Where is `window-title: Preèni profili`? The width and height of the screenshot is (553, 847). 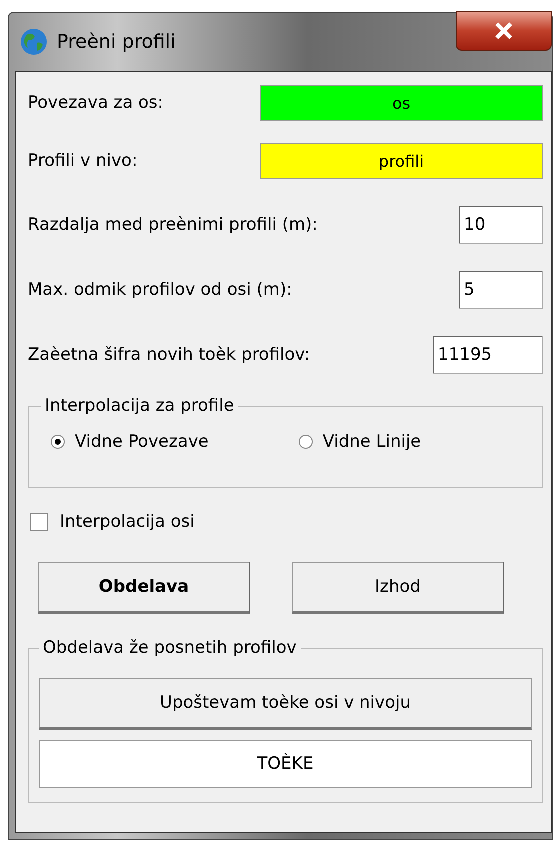
window-title: Preèni profili is located at coordinates (116, 42).